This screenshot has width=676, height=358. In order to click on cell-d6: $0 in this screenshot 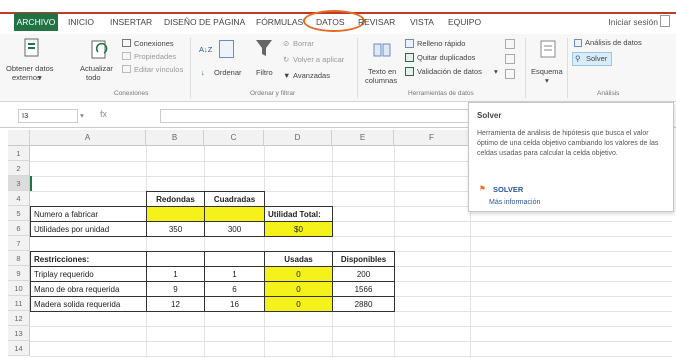, I will do `click(298, 229)`.